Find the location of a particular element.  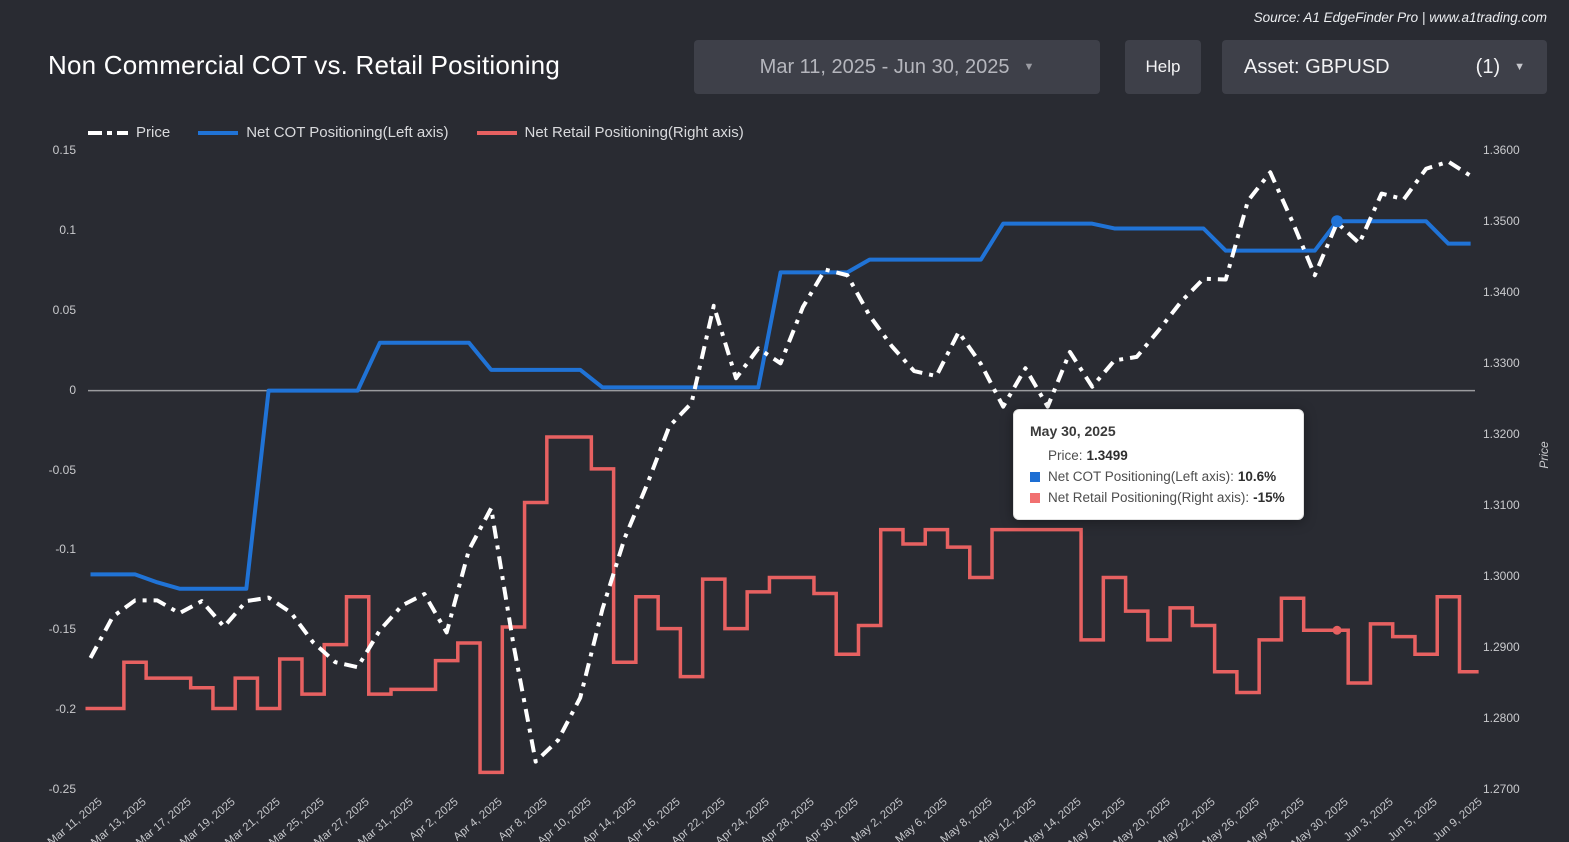

y-axis-tick-label: 1.2800 is located at coordinates (1501, 718).